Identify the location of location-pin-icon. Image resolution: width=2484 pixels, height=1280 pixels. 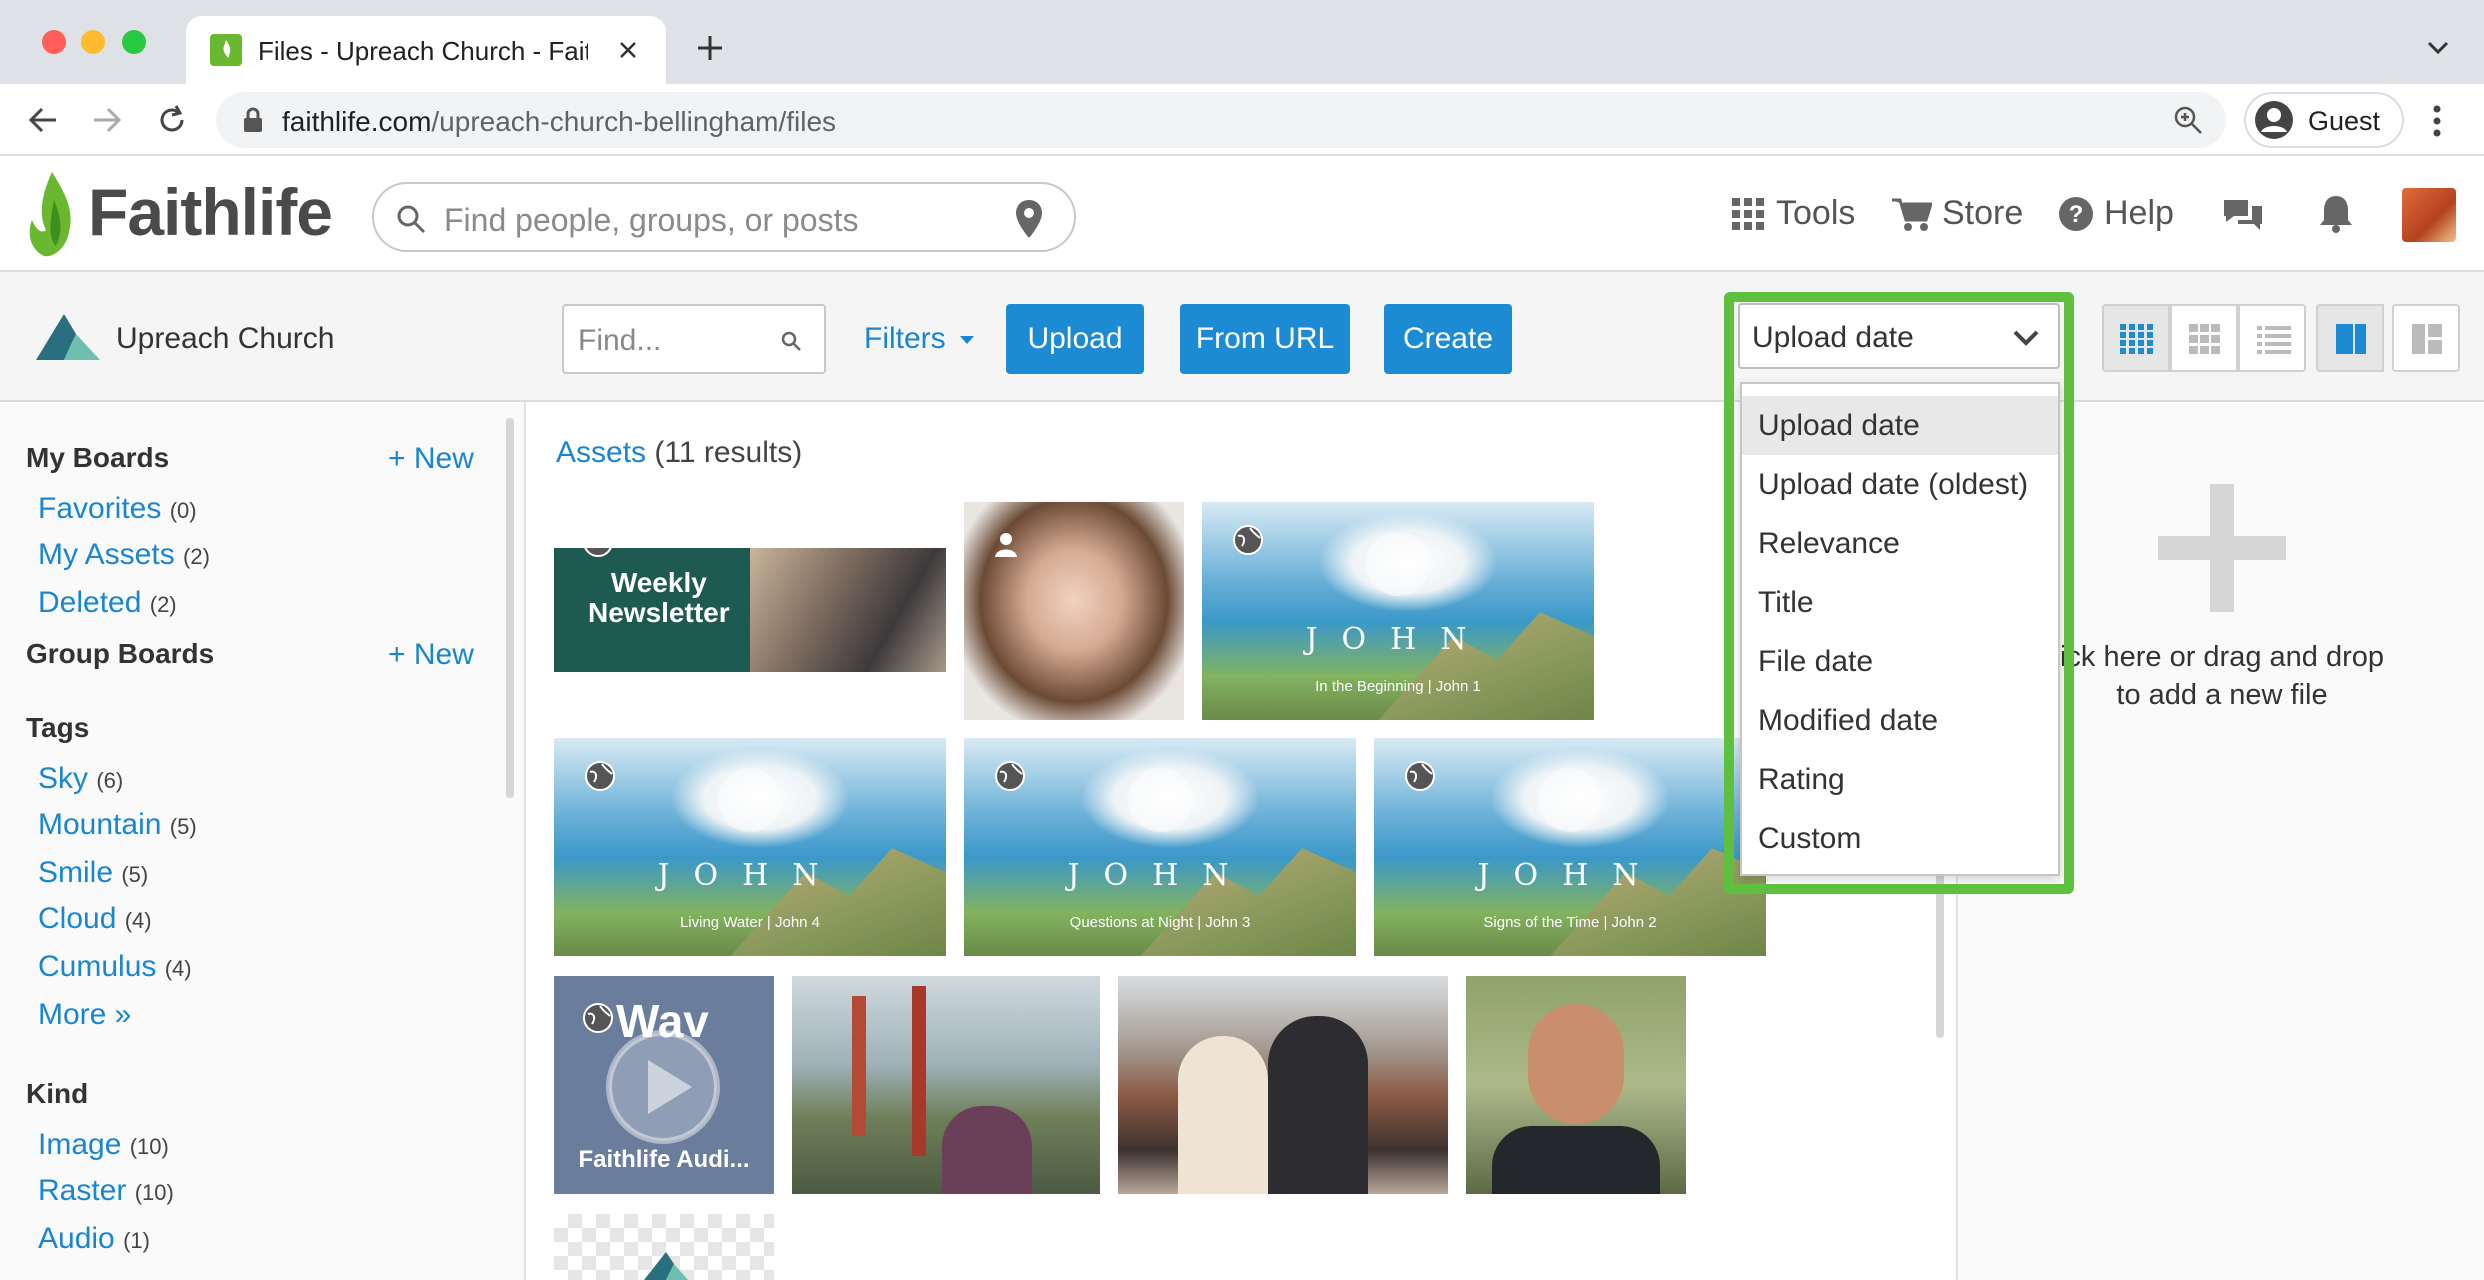
(1029, 219).